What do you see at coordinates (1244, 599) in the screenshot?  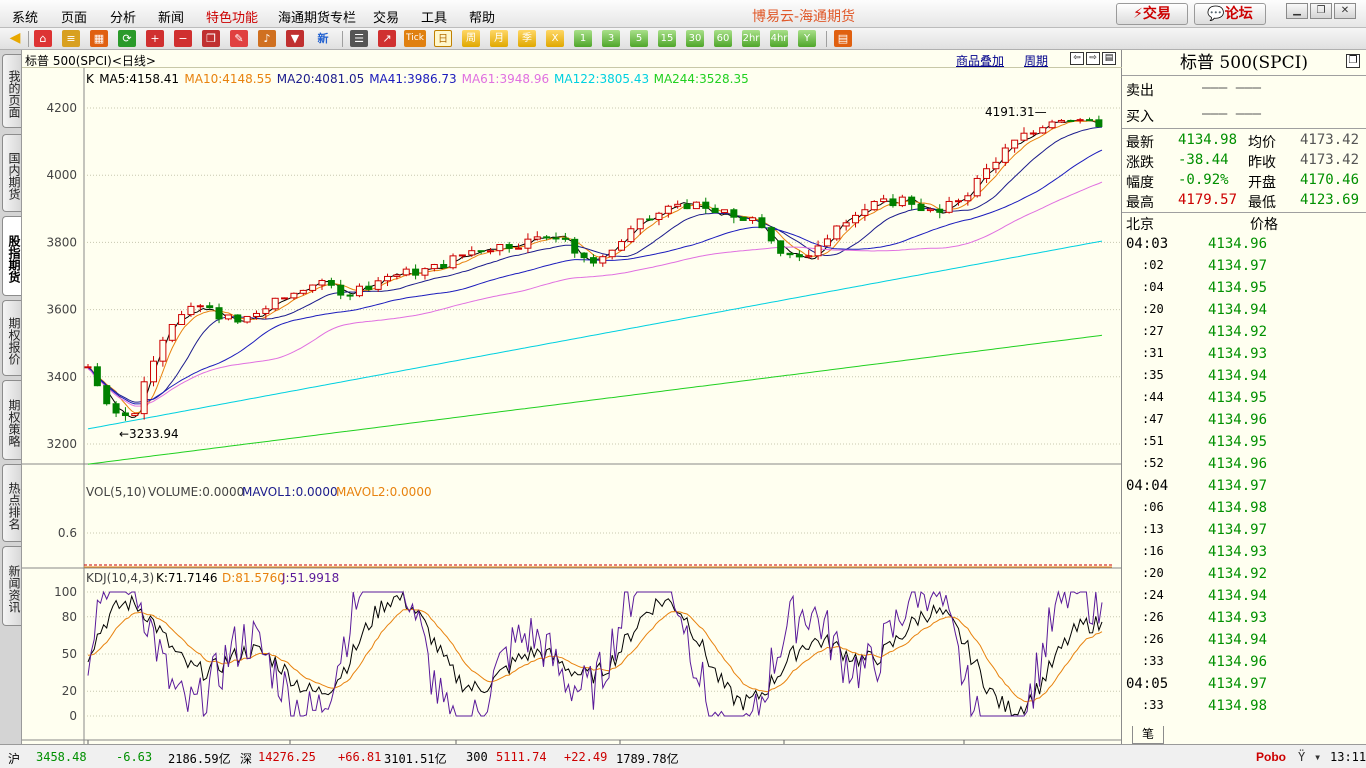 I see `tick-row: :24 4134.94` at bounding box center [1244, 599].